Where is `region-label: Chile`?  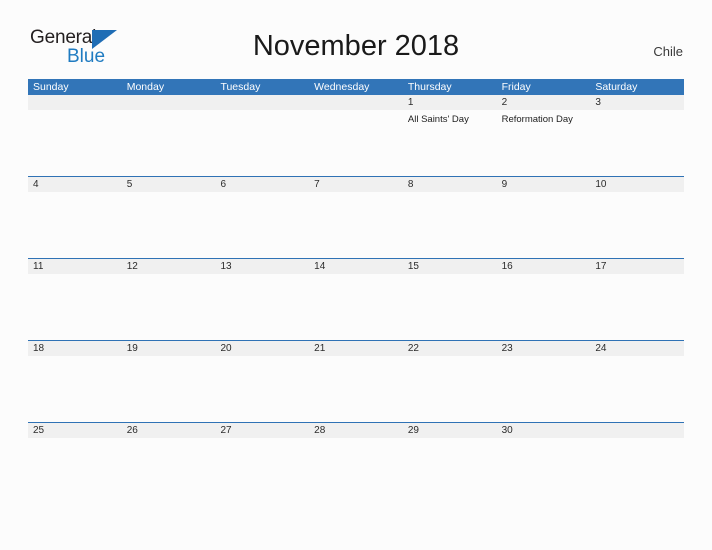
region-label: Chile is located at coordinates (668, 51).